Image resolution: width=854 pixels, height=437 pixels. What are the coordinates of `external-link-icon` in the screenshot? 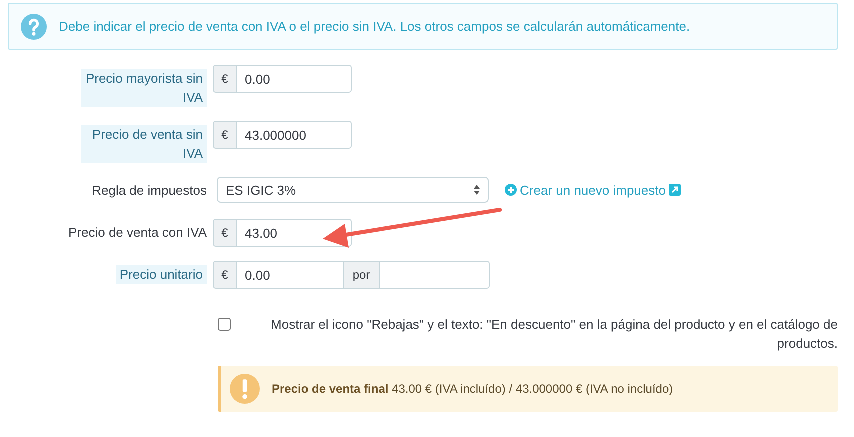 It's located at (674, 190).